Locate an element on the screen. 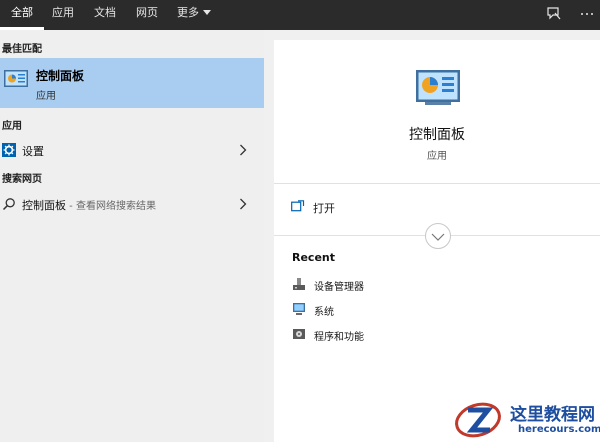 Image resolution: width=600 pixels, height=442 pixels. gear-icon is located at coordinates (9, 150).